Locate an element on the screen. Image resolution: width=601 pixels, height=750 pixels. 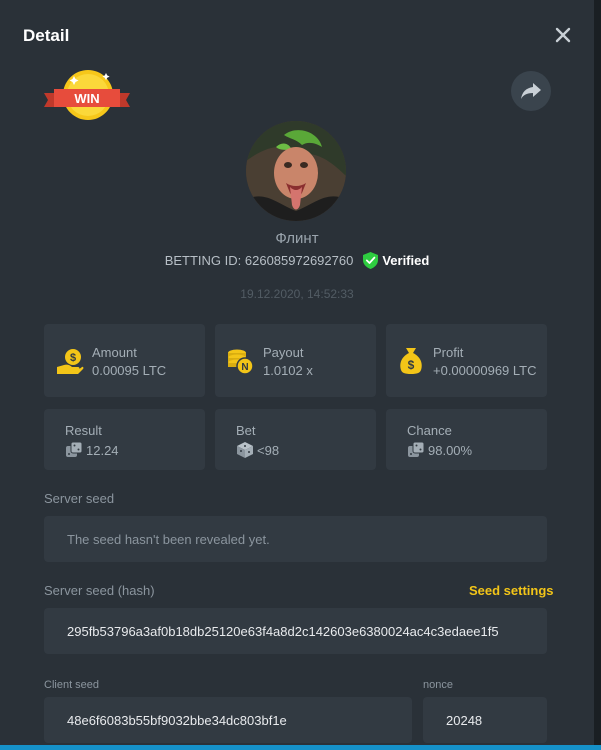
bet-card: Bet <98 is located at coordinates (295, 439).